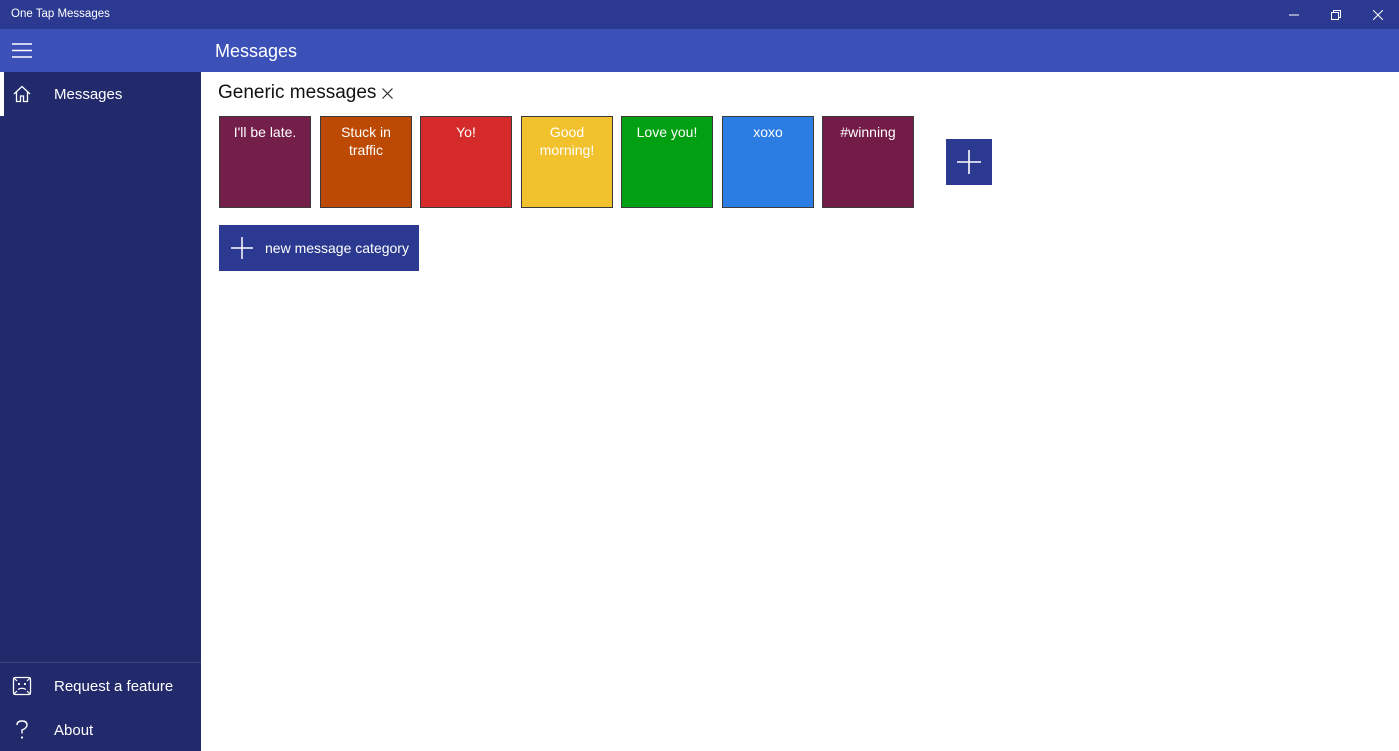 The height and width of the screenshot is (751, 1399). I want to click on message-tile: I'll be late., so click(265, 162).